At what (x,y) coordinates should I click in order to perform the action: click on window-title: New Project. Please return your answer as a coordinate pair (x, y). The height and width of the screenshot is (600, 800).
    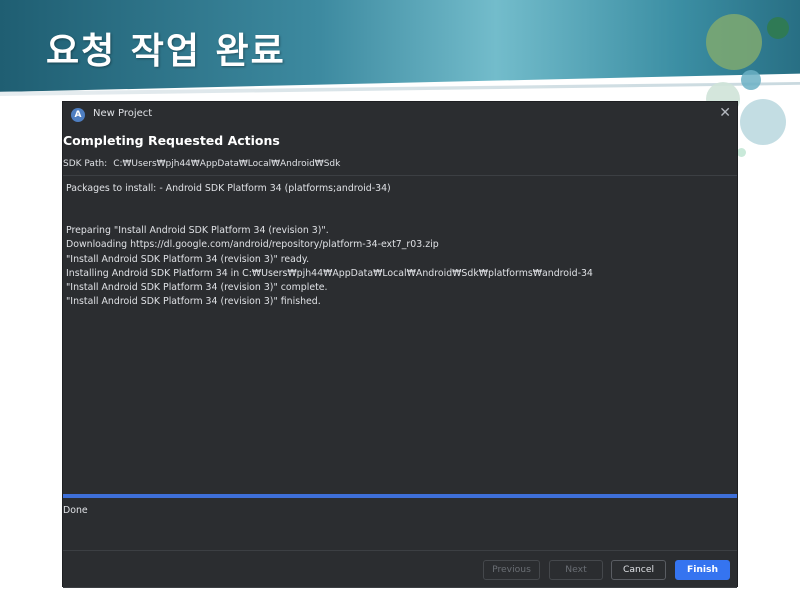
    Looking at the image, I should click on (123, 113).